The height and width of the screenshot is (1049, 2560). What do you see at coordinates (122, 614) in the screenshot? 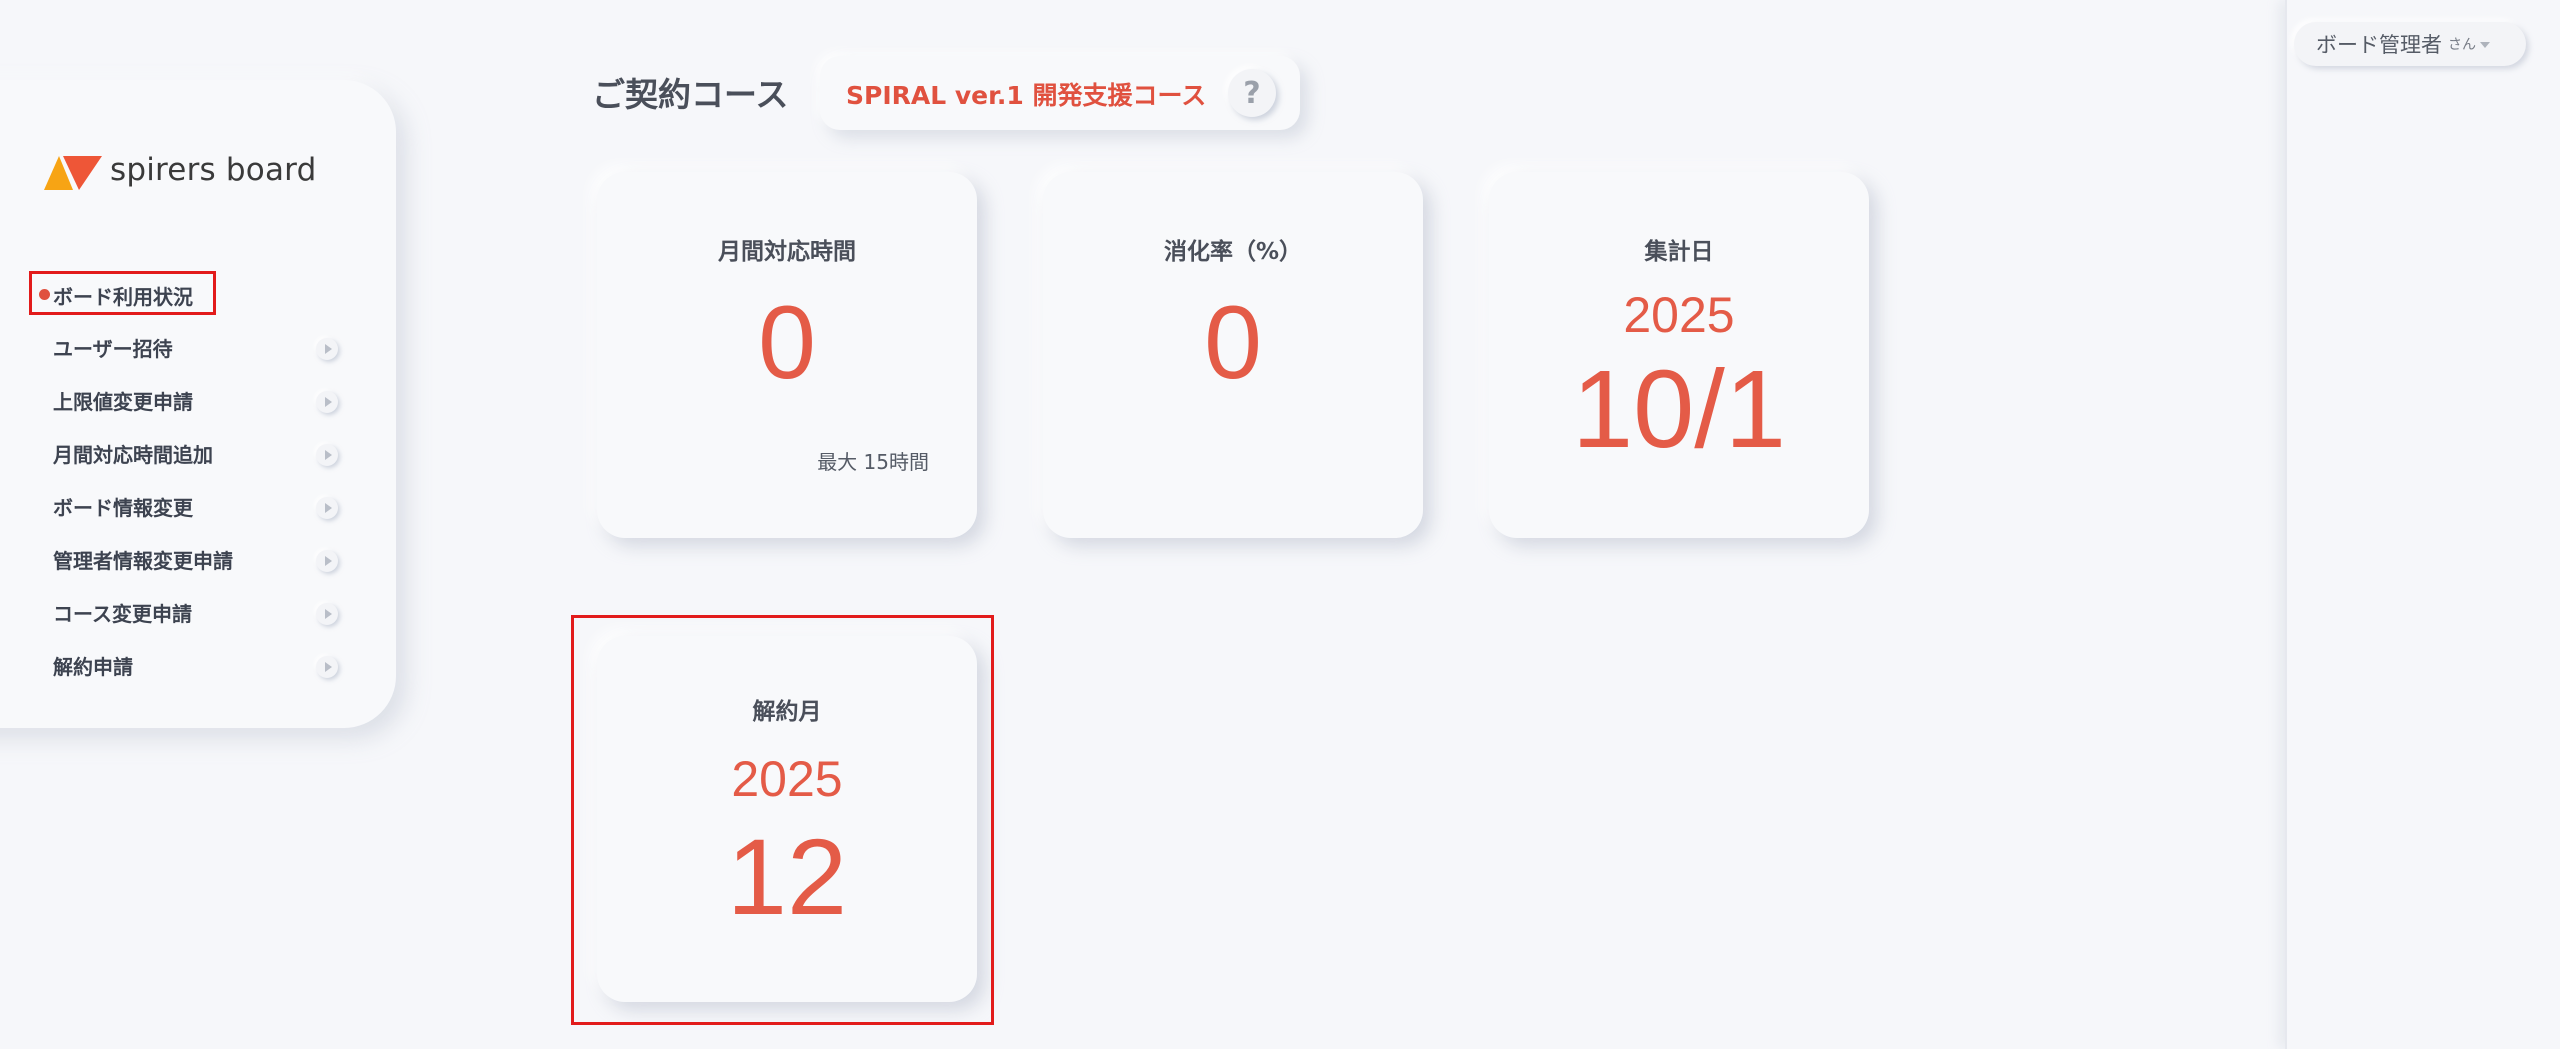
I see `sidebar-item-label: コース変更申請` at bounding box center [122, 614].